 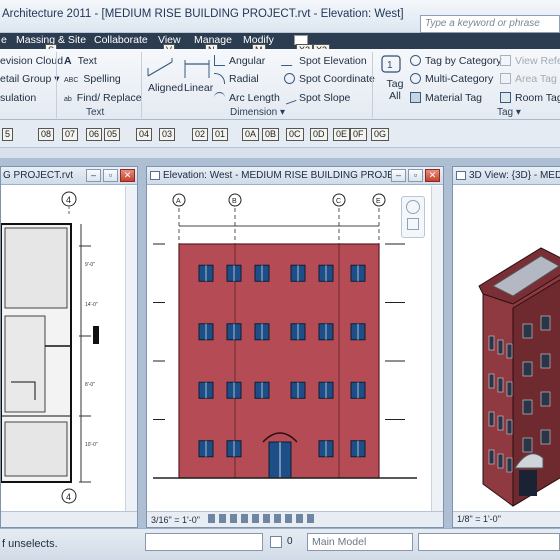 What do you see at coordinates (479, 519) in the screenshot?
I see `view-scale: 1/8" = 1'-0"` at bounding box center [479, 519].